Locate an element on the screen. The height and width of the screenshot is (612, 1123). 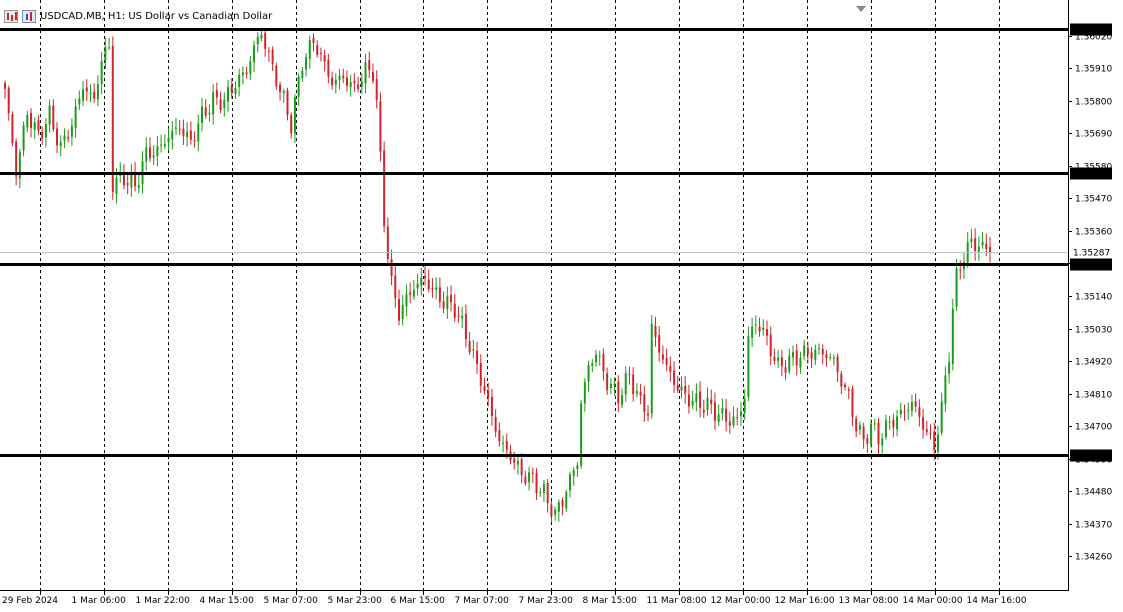
y-tick-label: 1.35140 is located at coordinates (1093, 298).